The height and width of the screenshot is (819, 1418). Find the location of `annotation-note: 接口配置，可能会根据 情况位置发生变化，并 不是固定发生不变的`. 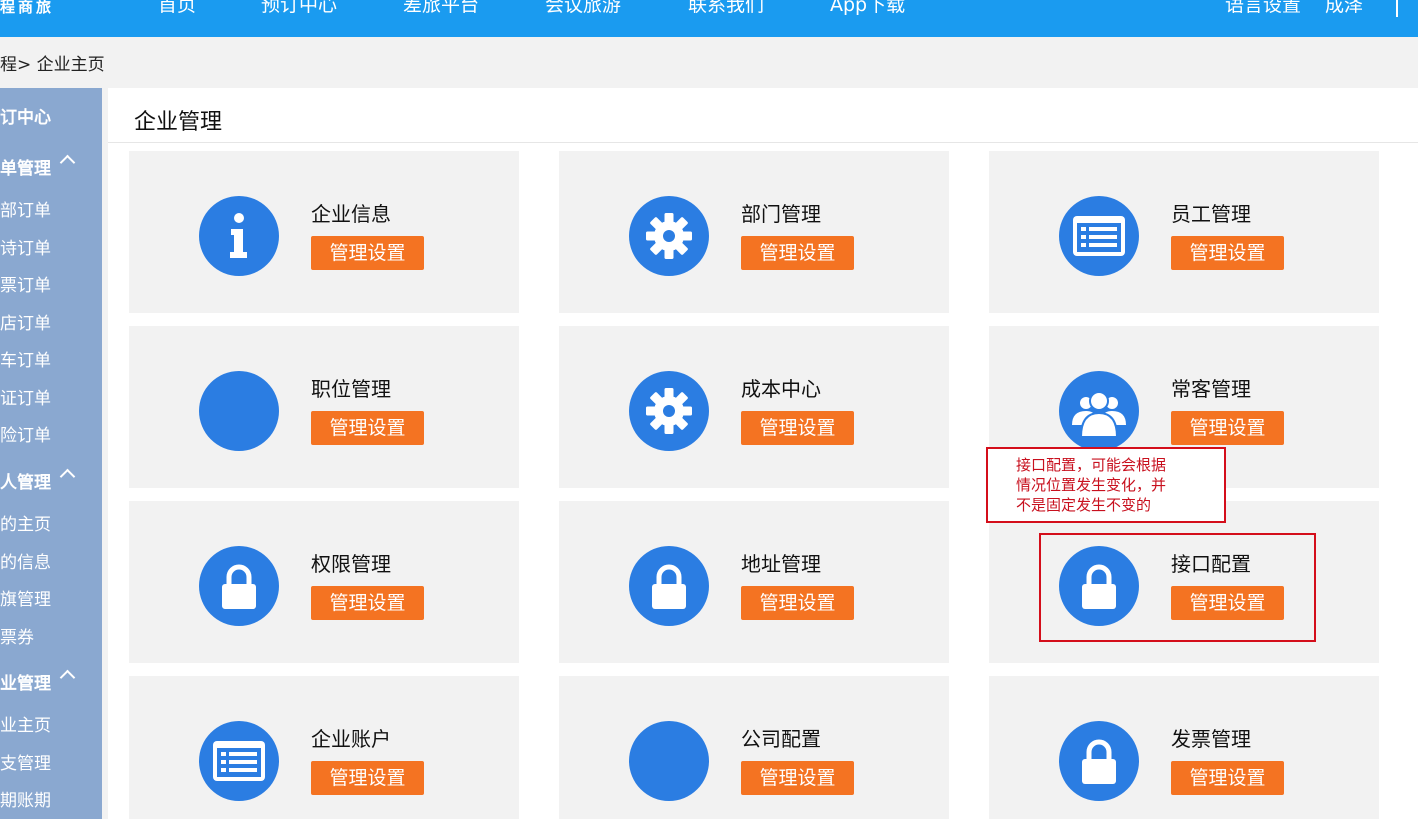

annotation-note: 接口配置，可能会根据 情况位置发生变化，并 不是固定发生不变的 is located at coordinates (1106, 485).